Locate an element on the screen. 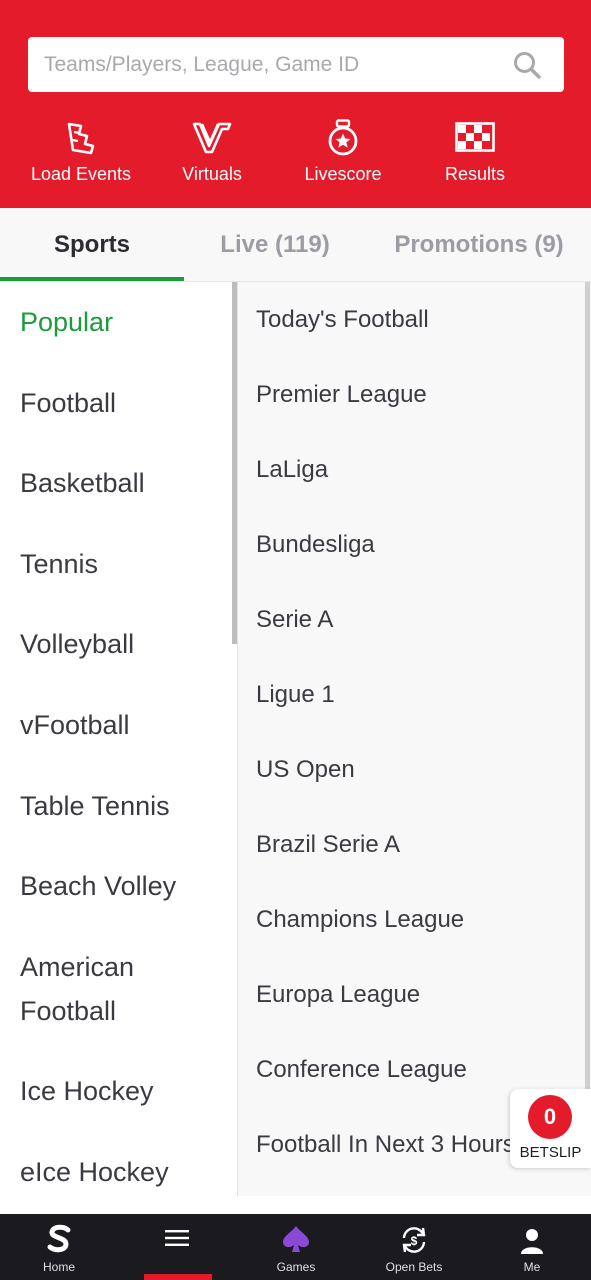  league-item: Premier League is located at coordinates (341, 395).